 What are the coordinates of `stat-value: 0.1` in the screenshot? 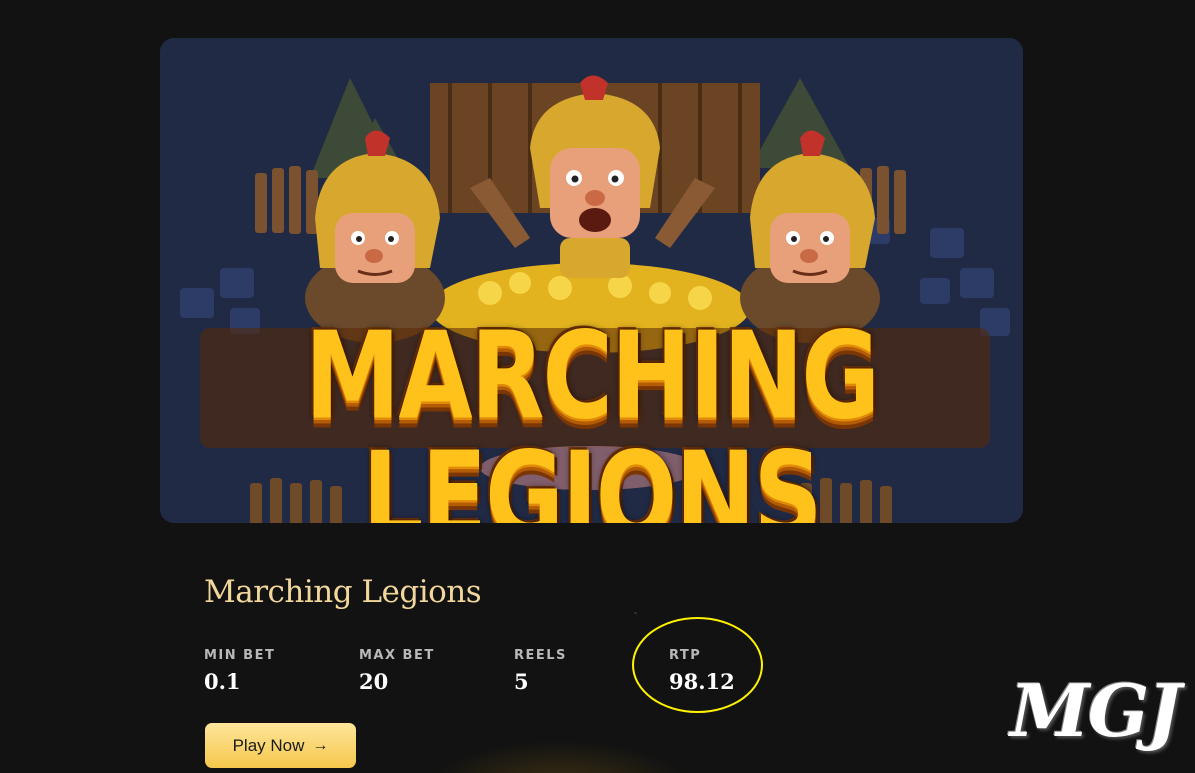 It's located at (222, 681).